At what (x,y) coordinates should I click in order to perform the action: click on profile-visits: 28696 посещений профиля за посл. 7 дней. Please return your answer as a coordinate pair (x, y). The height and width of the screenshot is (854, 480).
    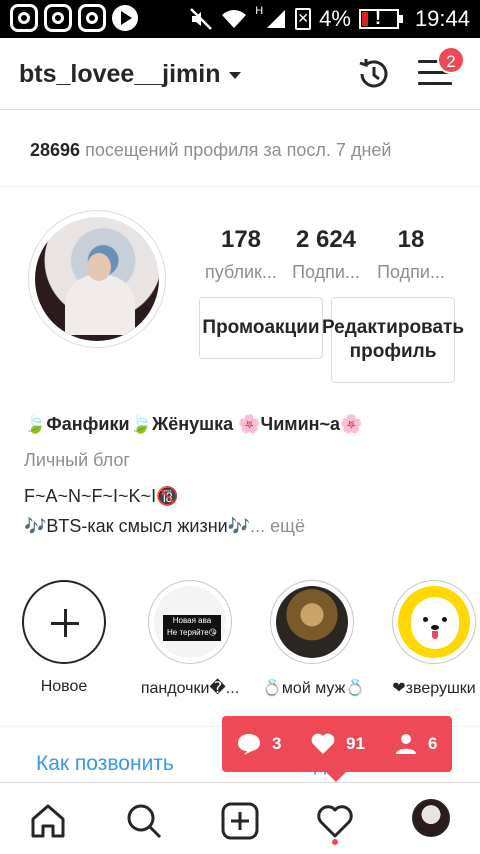
    Looking at the image, I should click on (210, 150).